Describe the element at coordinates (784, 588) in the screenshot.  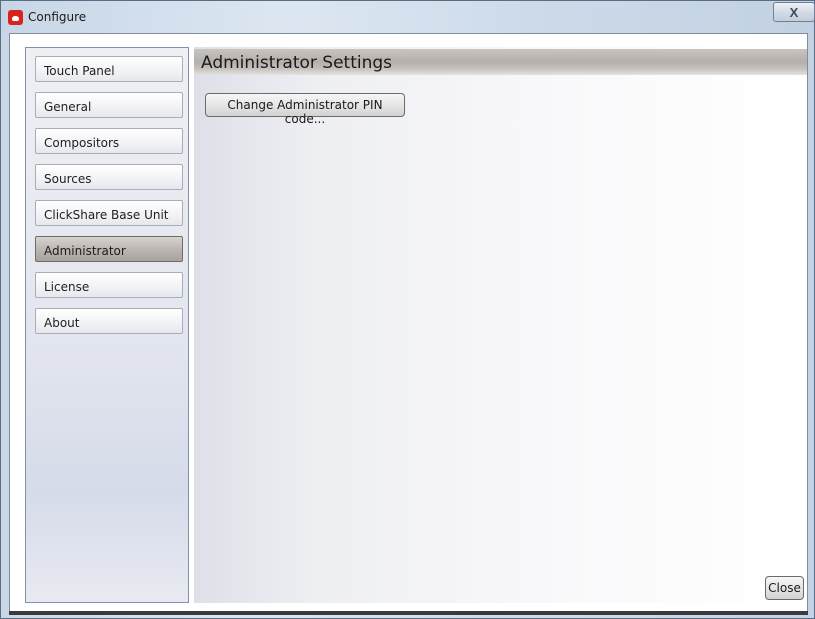
I see `close-button: Close` at that location.